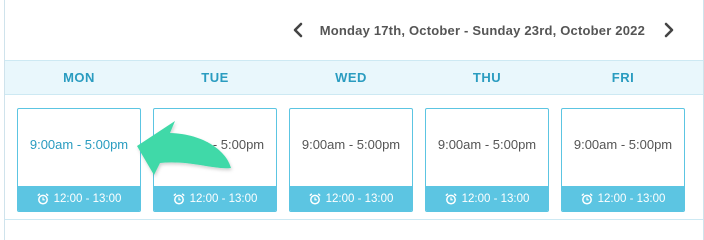  I want to click on divider, so click(354, 219).